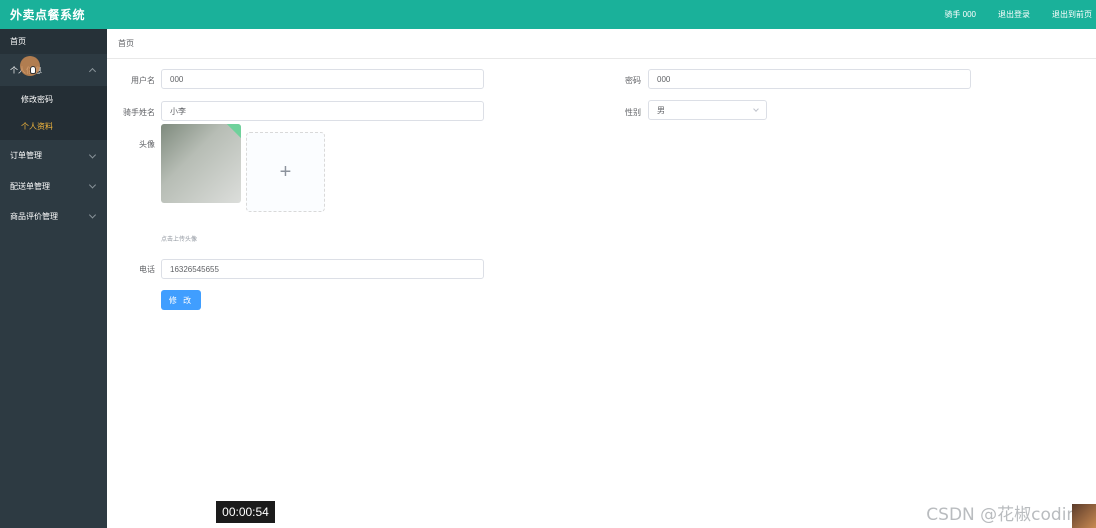  Describe the element at coordinates (322, 111) in the screenshot. I see `rider-name-input: 小李` at that location.